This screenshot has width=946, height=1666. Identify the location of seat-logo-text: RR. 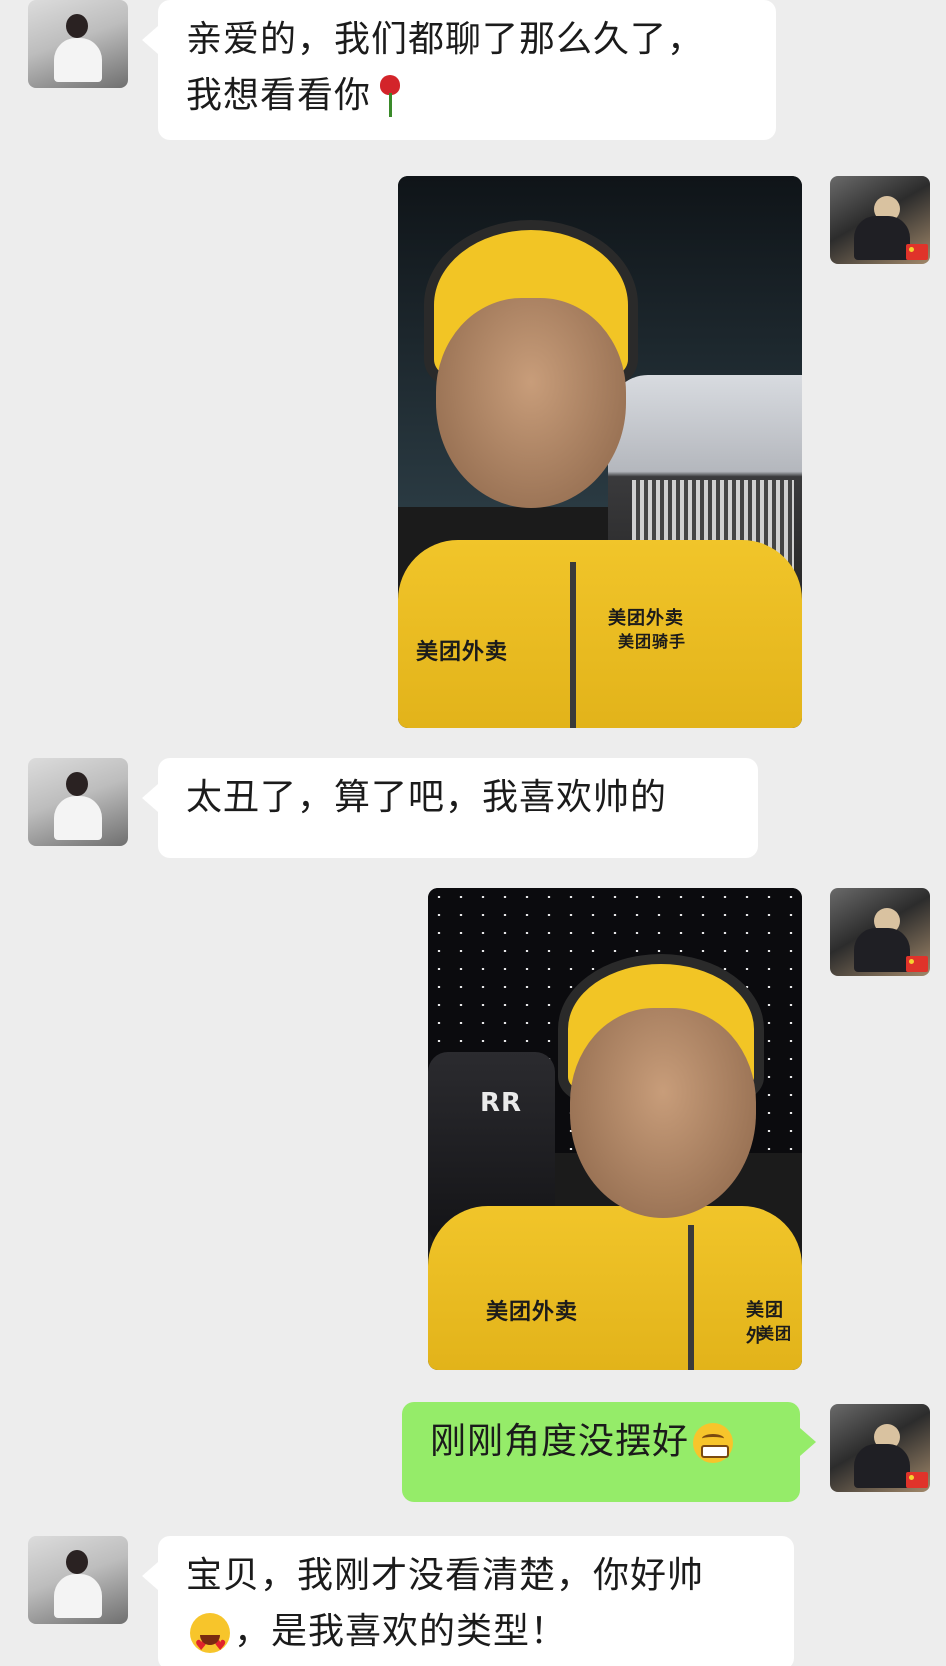
(501, 1103).